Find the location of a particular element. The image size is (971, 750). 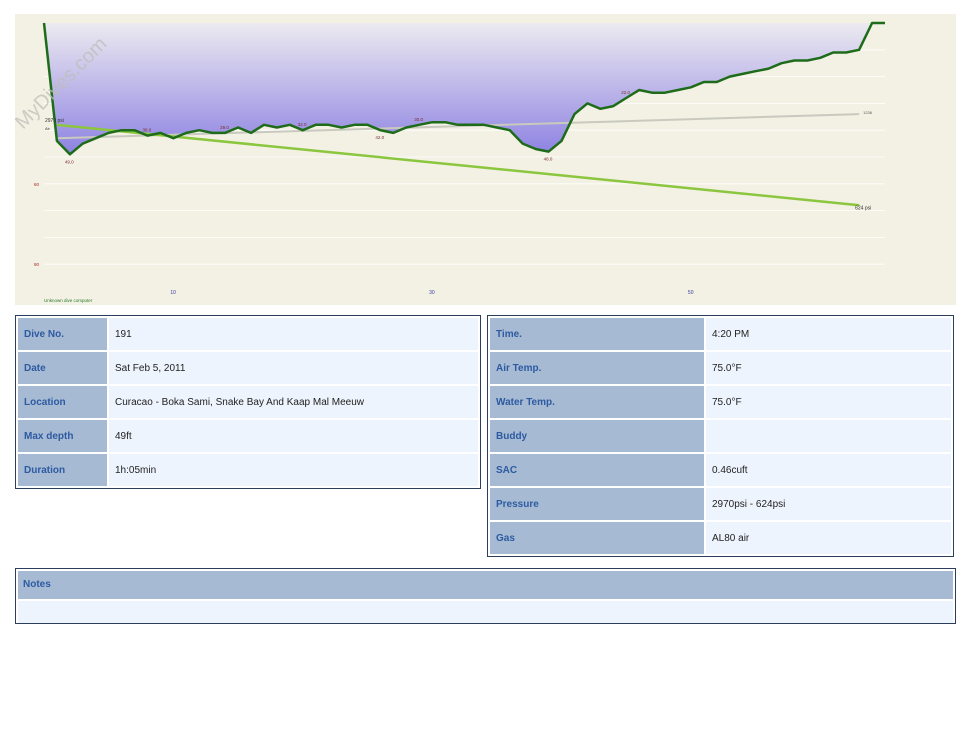

y-tick-label: 90 is located at coordinates (37, 264).